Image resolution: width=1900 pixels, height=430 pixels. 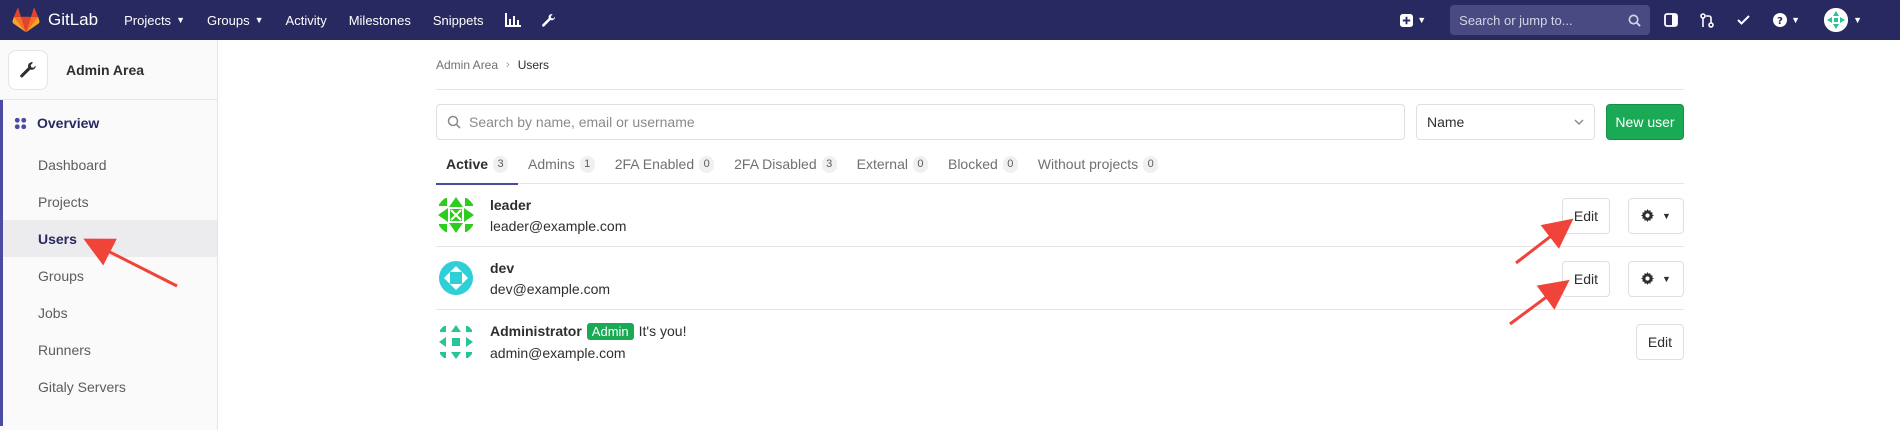 I want to click on tab-2fa-enabled: 2FA Enabled 0, so click(x=664, y=164).